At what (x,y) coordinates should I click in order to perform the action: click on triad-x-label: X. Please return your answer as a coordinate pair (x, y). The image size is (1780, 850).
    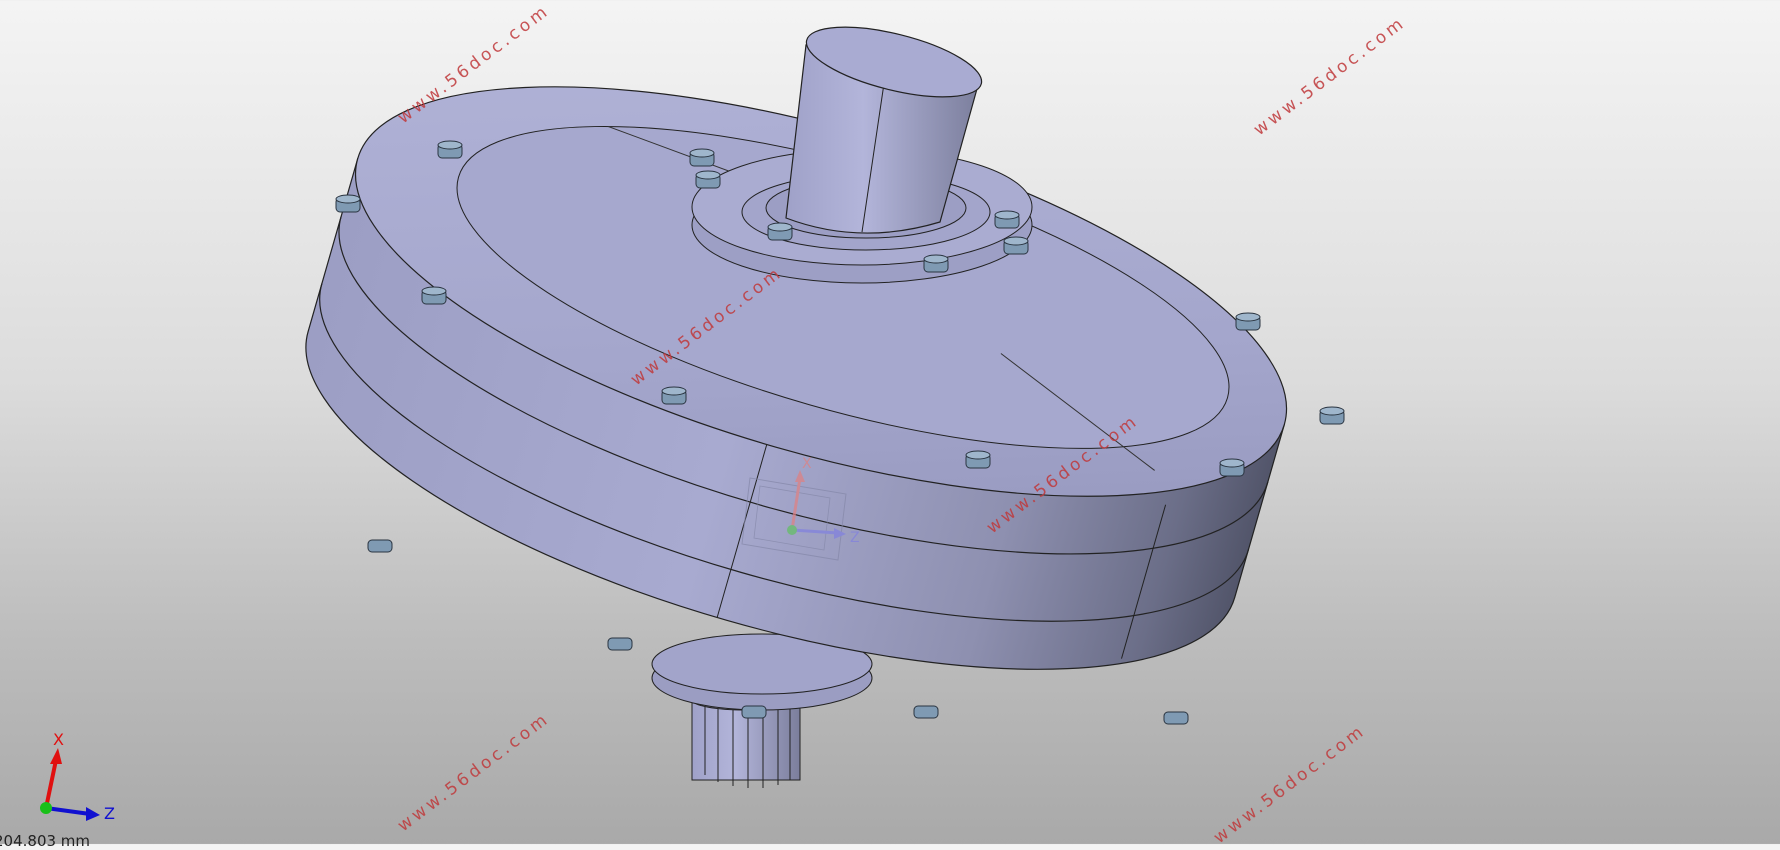
    Looking at the image, I should click on (58, 739).